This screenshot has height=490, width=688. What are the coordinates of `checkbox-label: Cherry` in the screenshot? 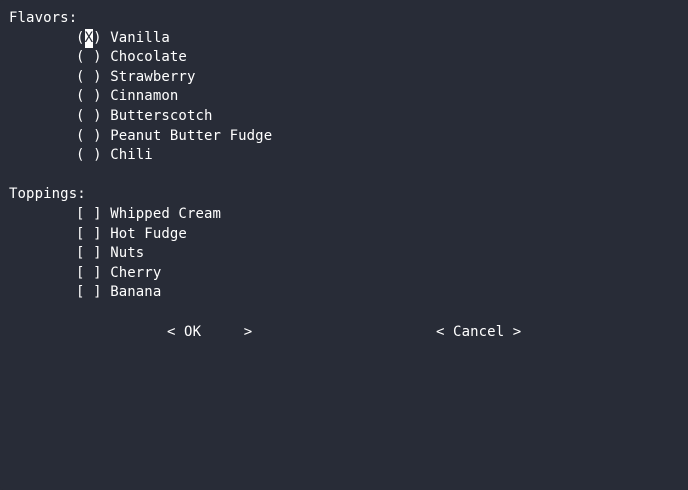 It's located at (136, 272).